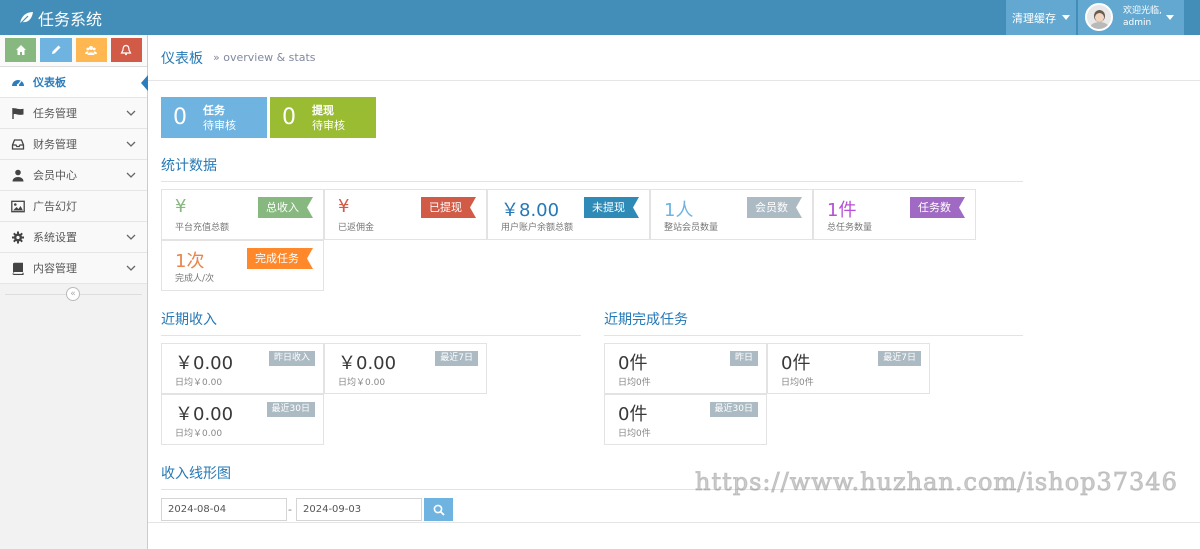 The image size is (1200, 549). What do you see at coordinates (291, 358) in the screenshot?
I see `income-badge: 昨日收入` at bounding box center [291, 358].